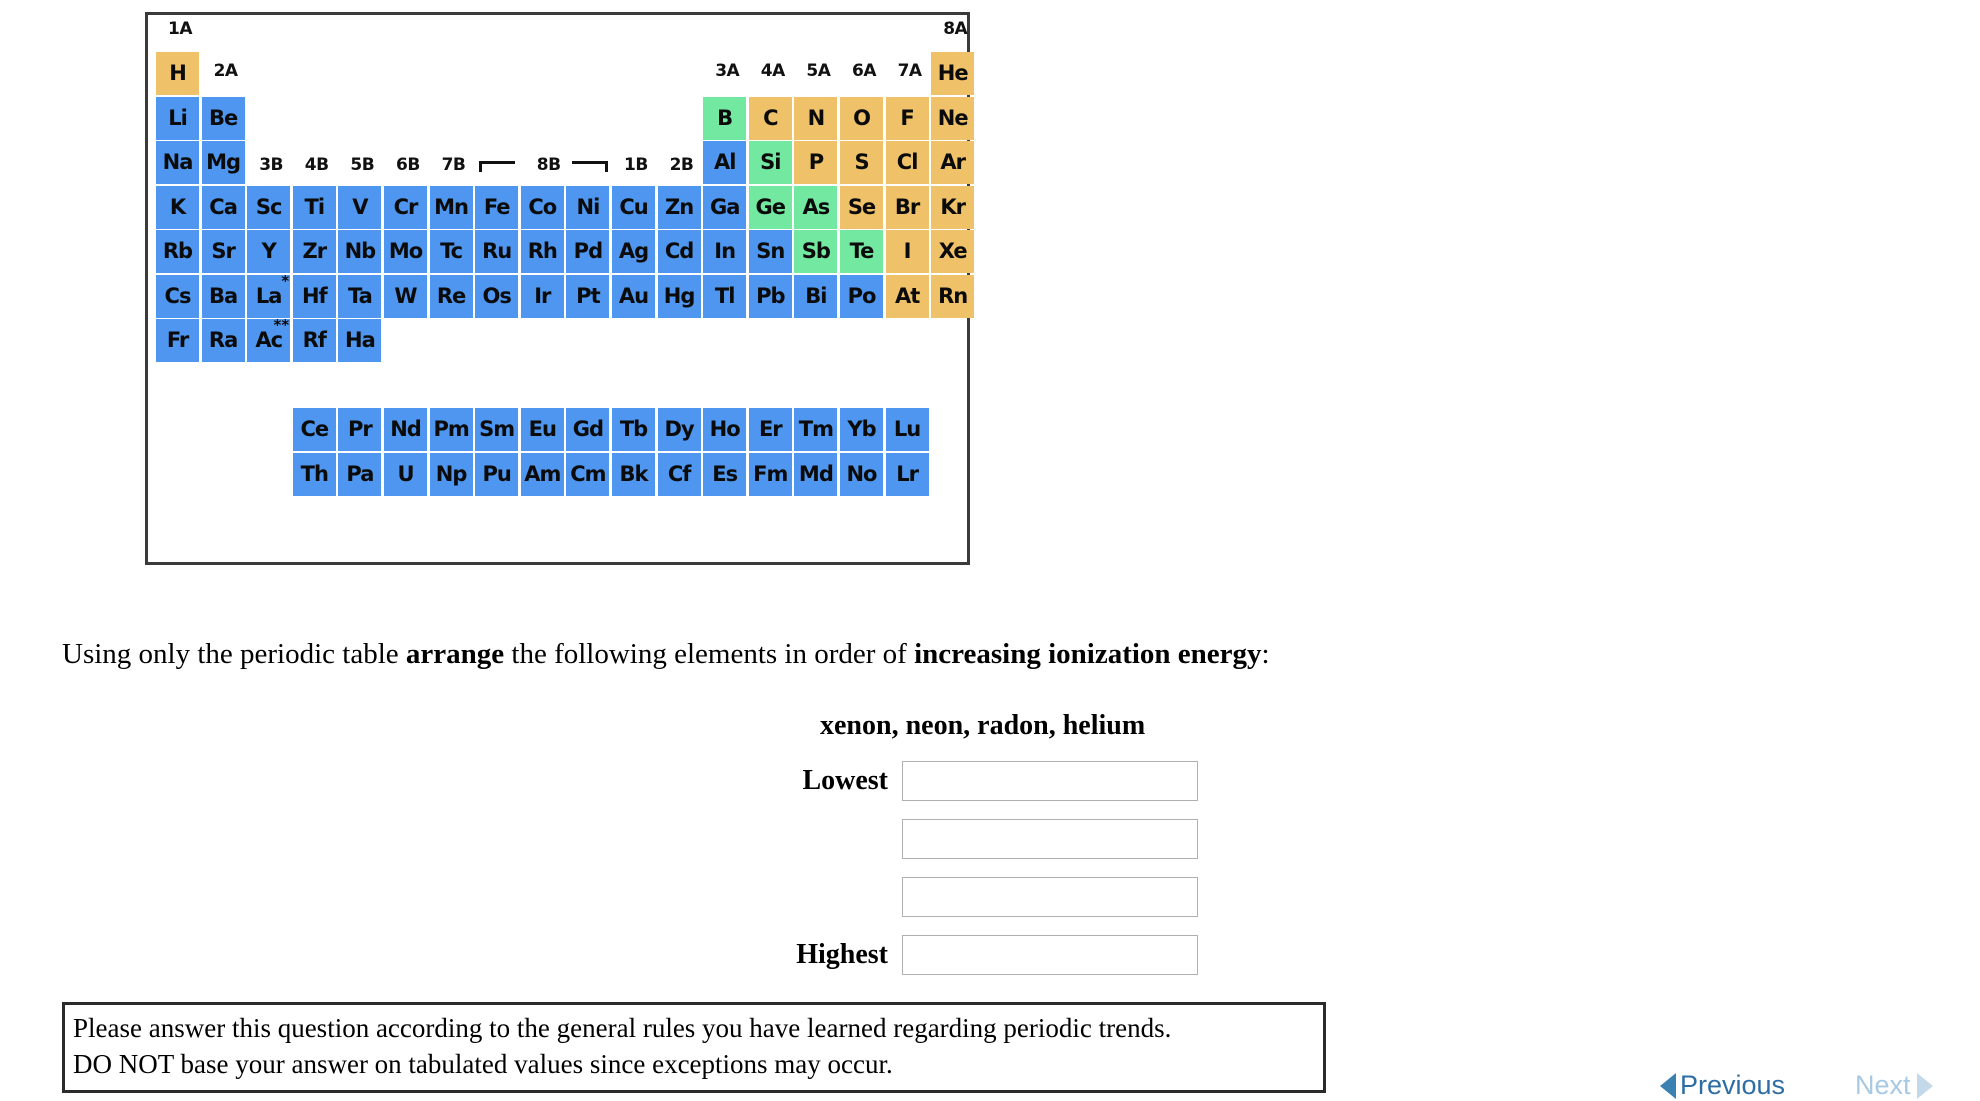  Describe the element at coordinates (1045, 868) in the screenshot. I see `answer-block: Lowest Highest` at that location.